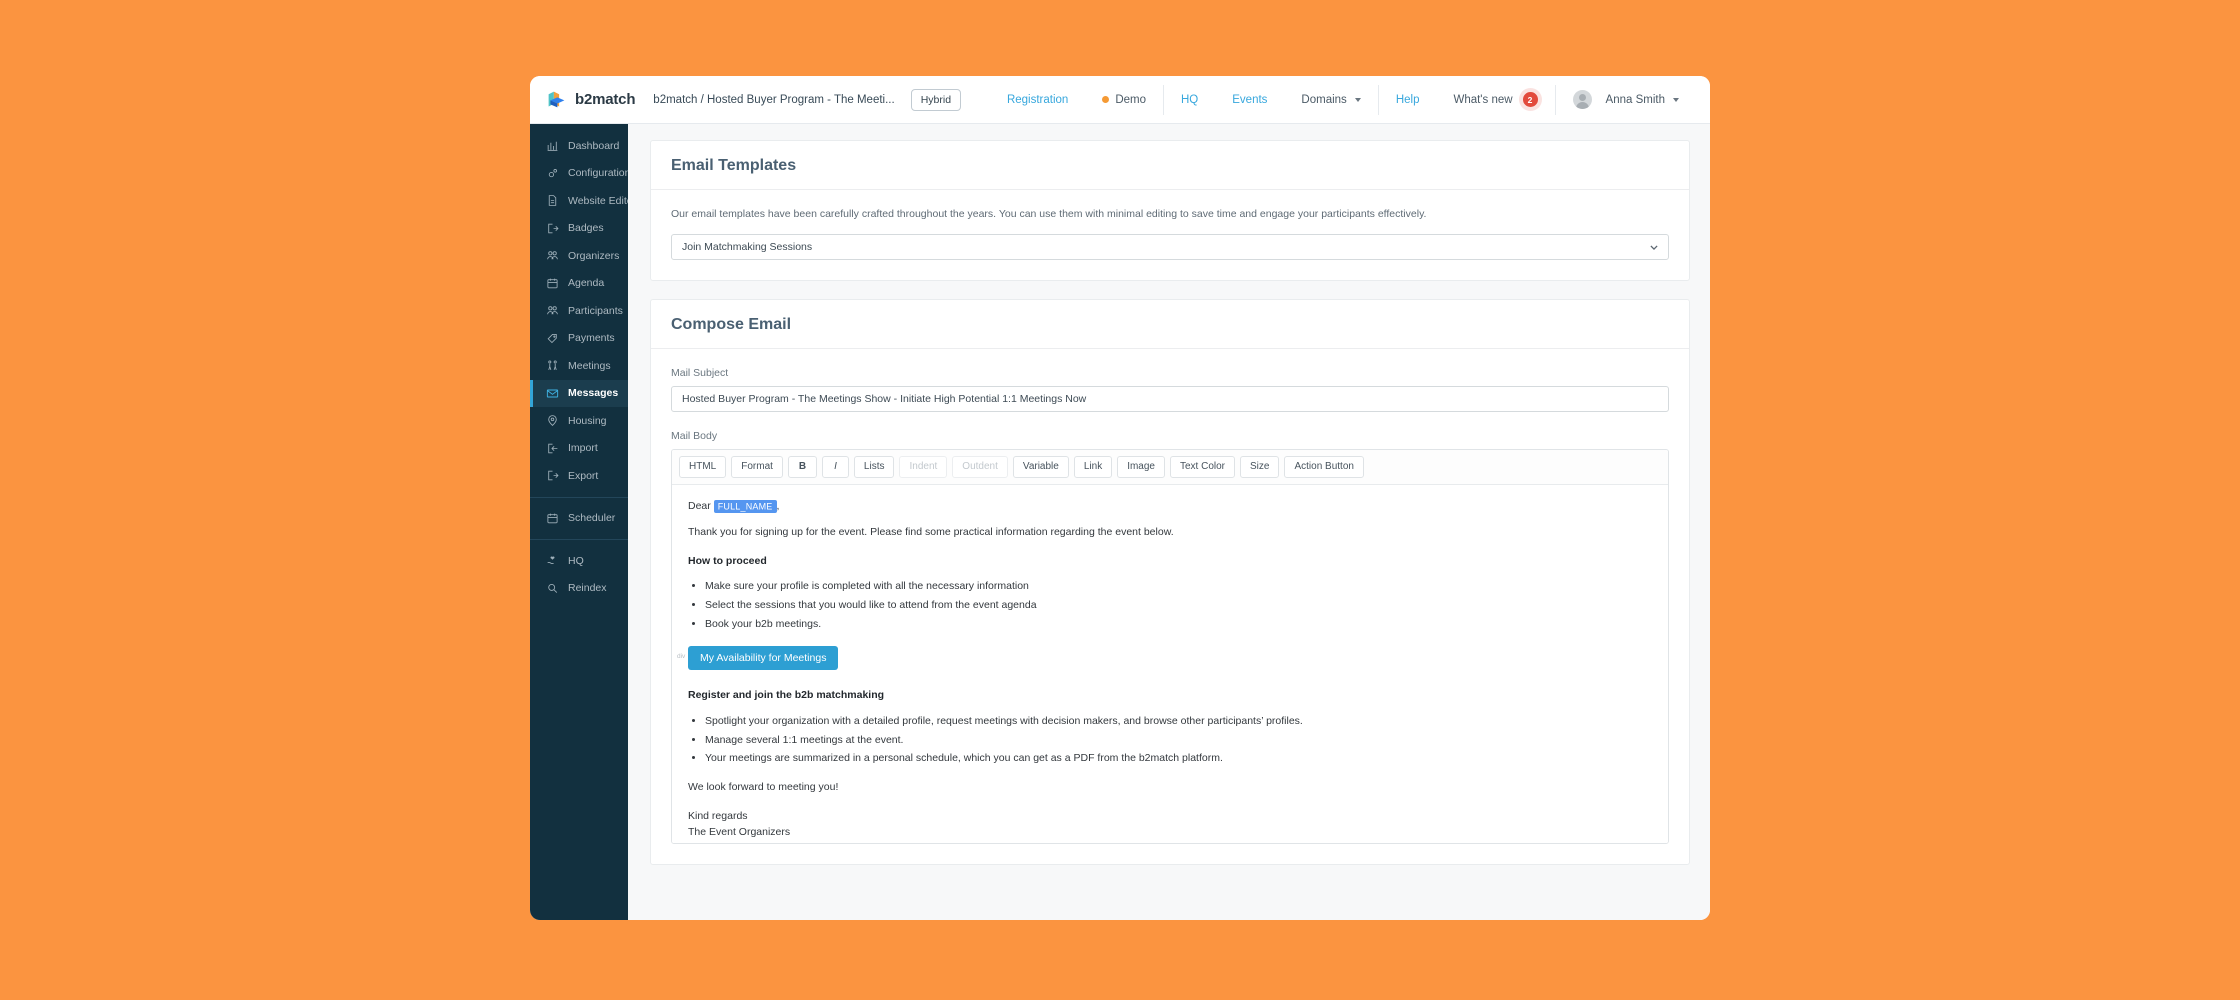 This screenshot has width=2240, height=1000. Describe the element at coordinates (745, 506) in the screenshot. I see `variable-chip-full-name: FULL_NAME` at that location.